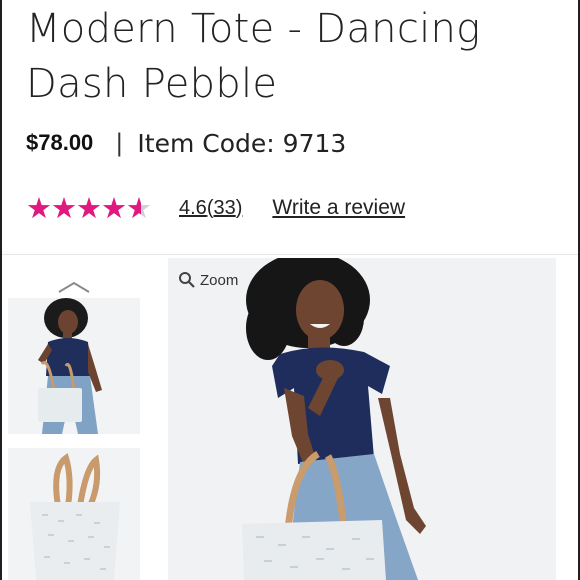 The image size is (580, 580). Describe the element at coordinates (219, 280) in the screenshot. I see `zoom-label: Zoom` at that location.